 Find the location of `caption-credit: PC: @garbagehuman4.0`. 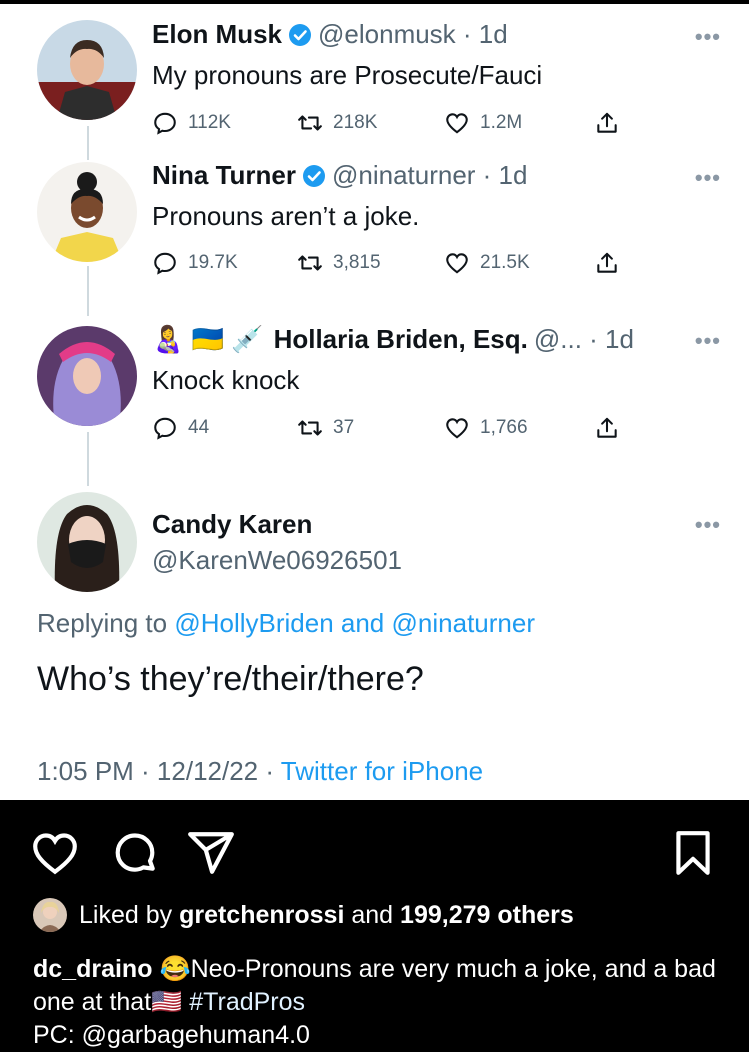

caption-credit: PC: @garbagehuman4.0 is located at coordinates (171, 1035).